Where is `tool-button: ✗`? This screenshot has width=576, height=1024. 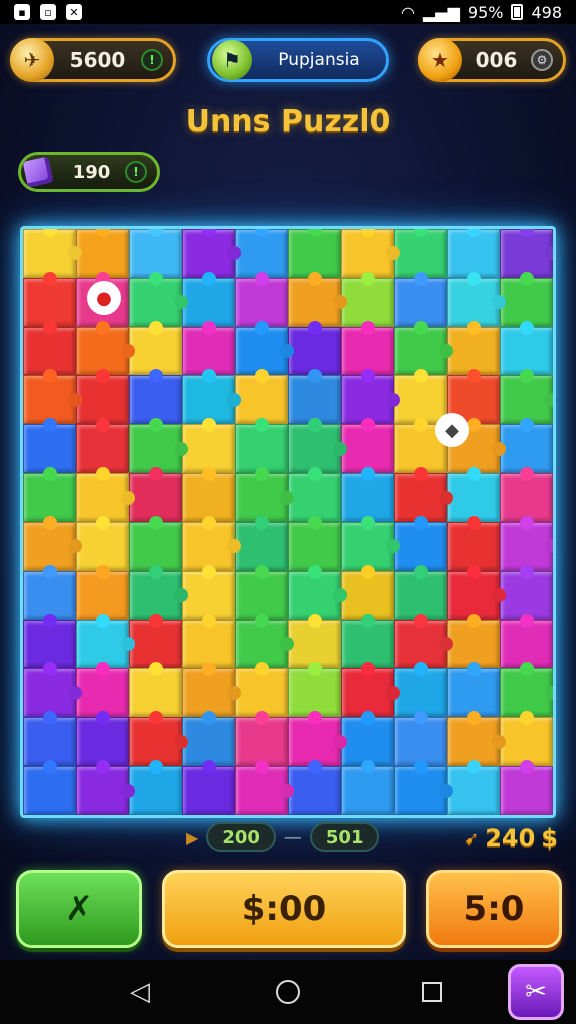 tool-button: ✗ is located at coordinates (79, 909).